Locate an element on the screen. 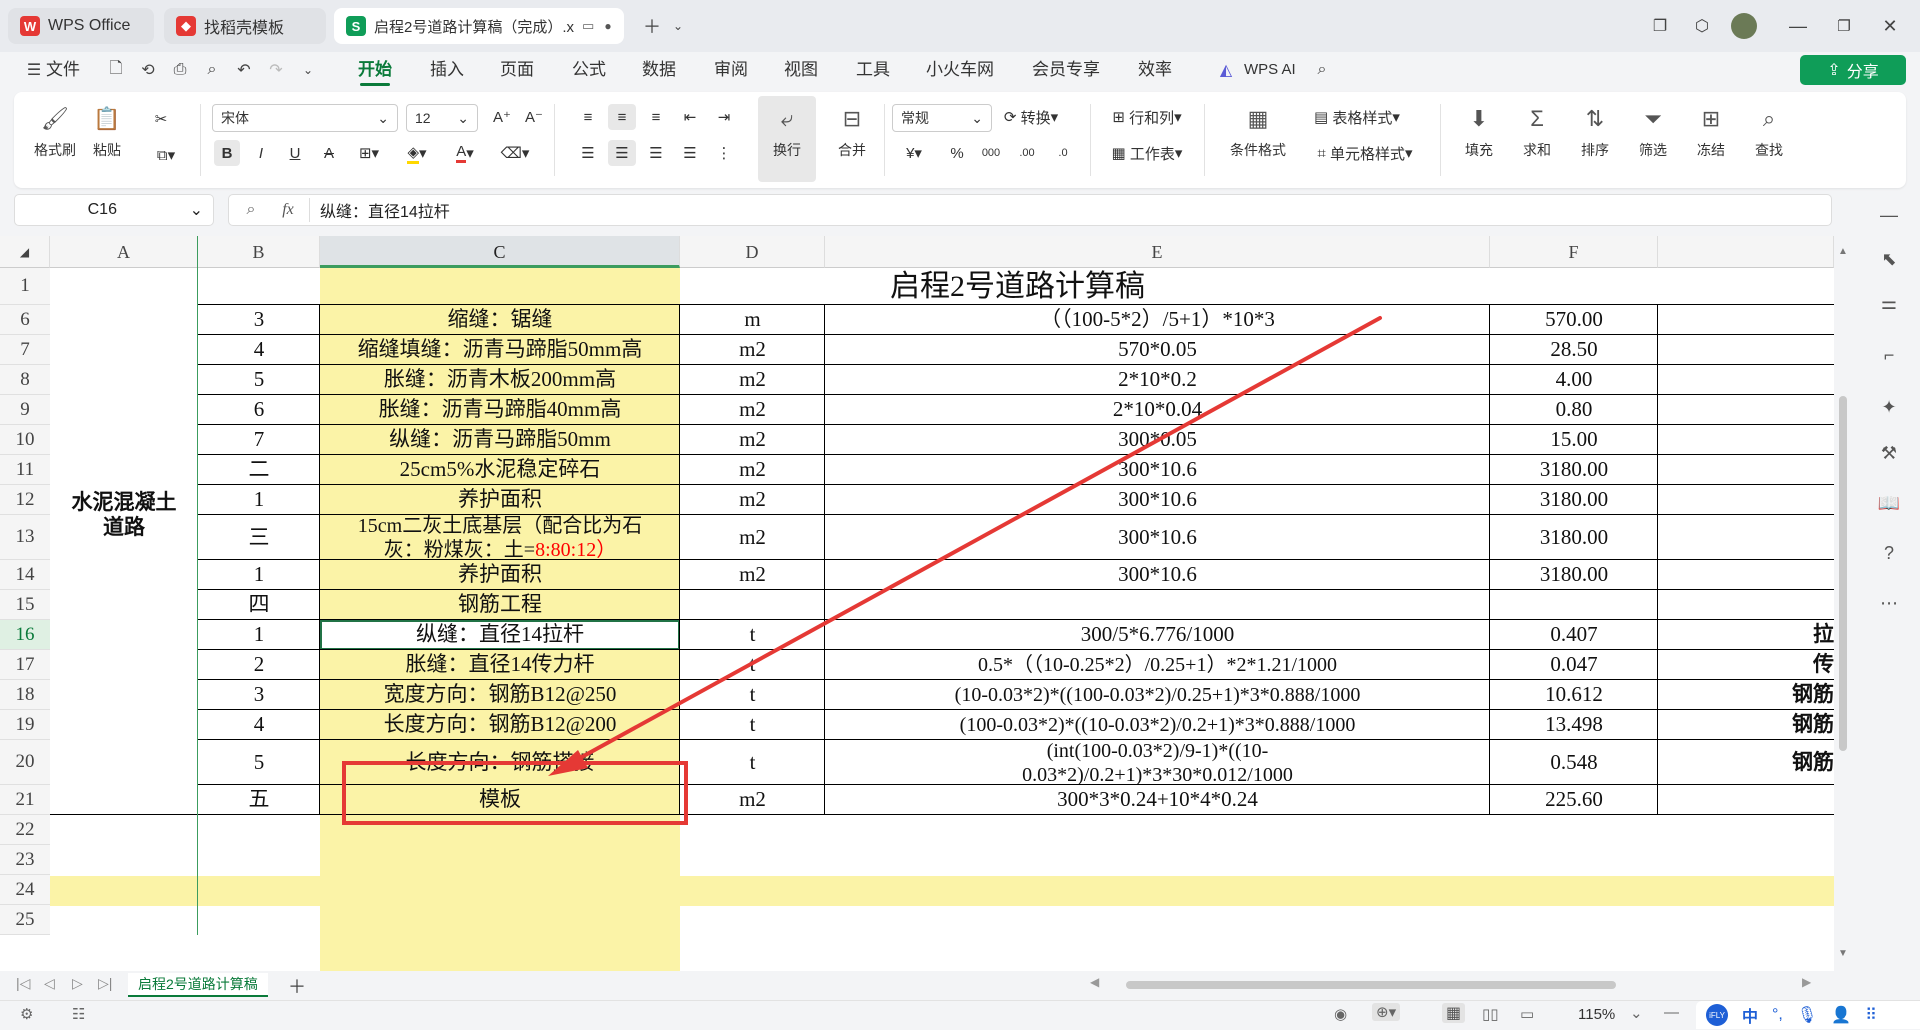 Image resolution: width=1920 pixels, height=1030 pixels. next-sheet-icon: ▷ is located at coordinates (77, 983).